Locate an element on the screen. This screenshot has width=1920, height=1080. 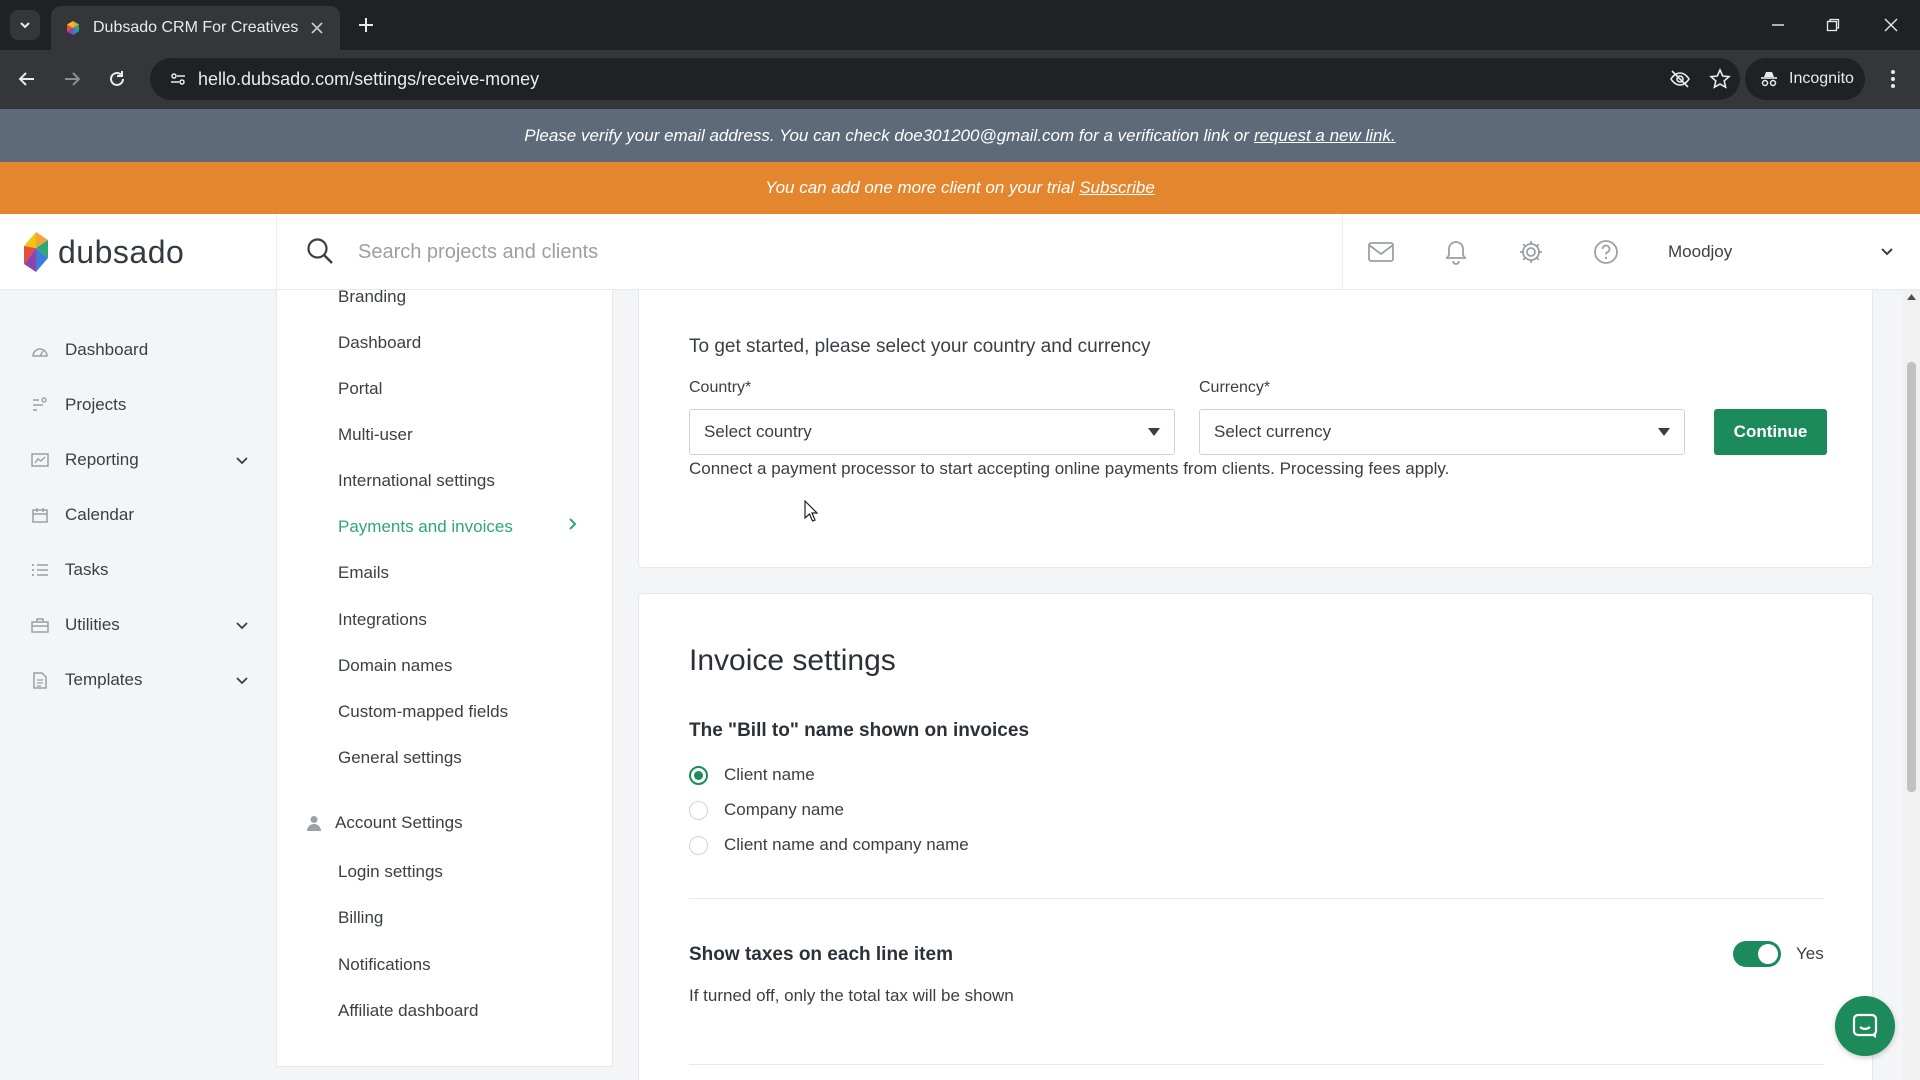
reporting-icon is located at coordinates (40, 460).